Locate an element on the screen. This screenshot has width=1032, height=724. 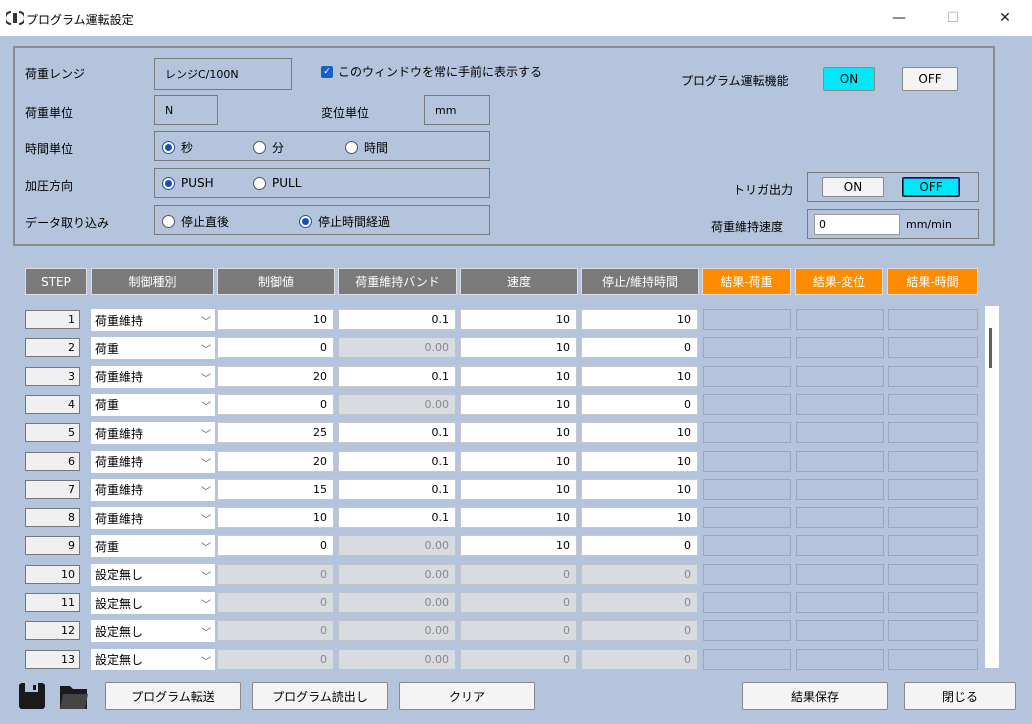
radio-minutes: 分 is located at coordinates (268, 147).